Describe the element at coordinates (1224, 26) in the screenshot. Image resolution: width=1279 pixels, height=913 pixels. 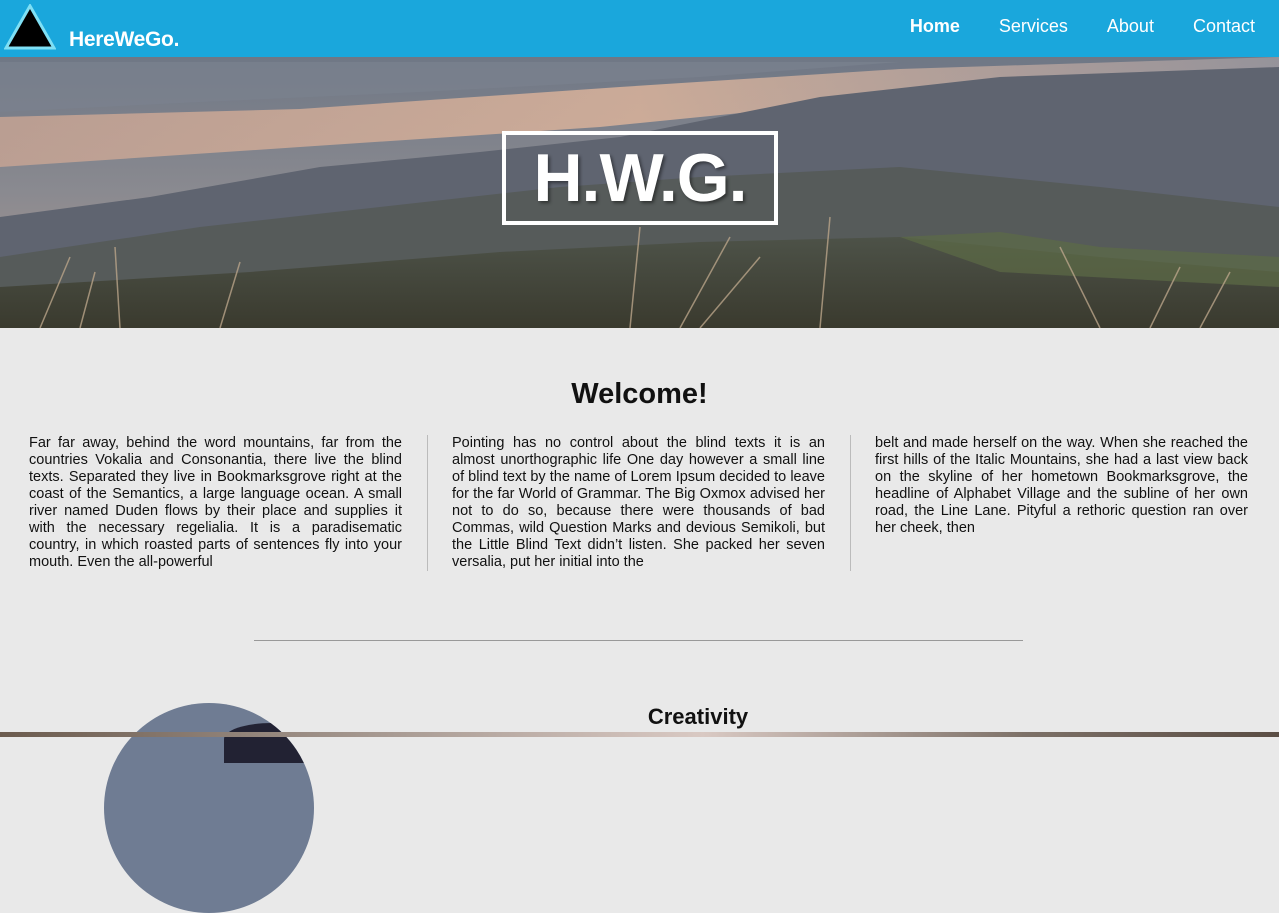
I see `nav-contact-link: Contact` at that location.